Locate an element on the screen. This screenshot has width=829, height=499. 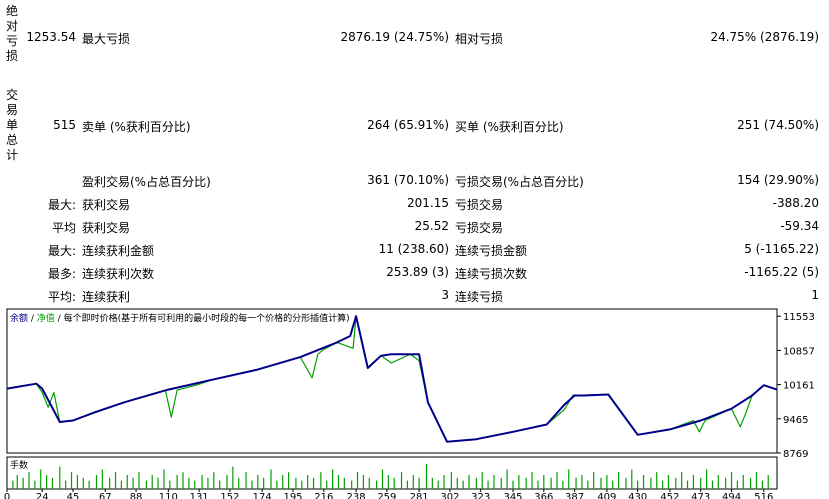
average-prefix: 平均 is located at coordinates (63, 228).